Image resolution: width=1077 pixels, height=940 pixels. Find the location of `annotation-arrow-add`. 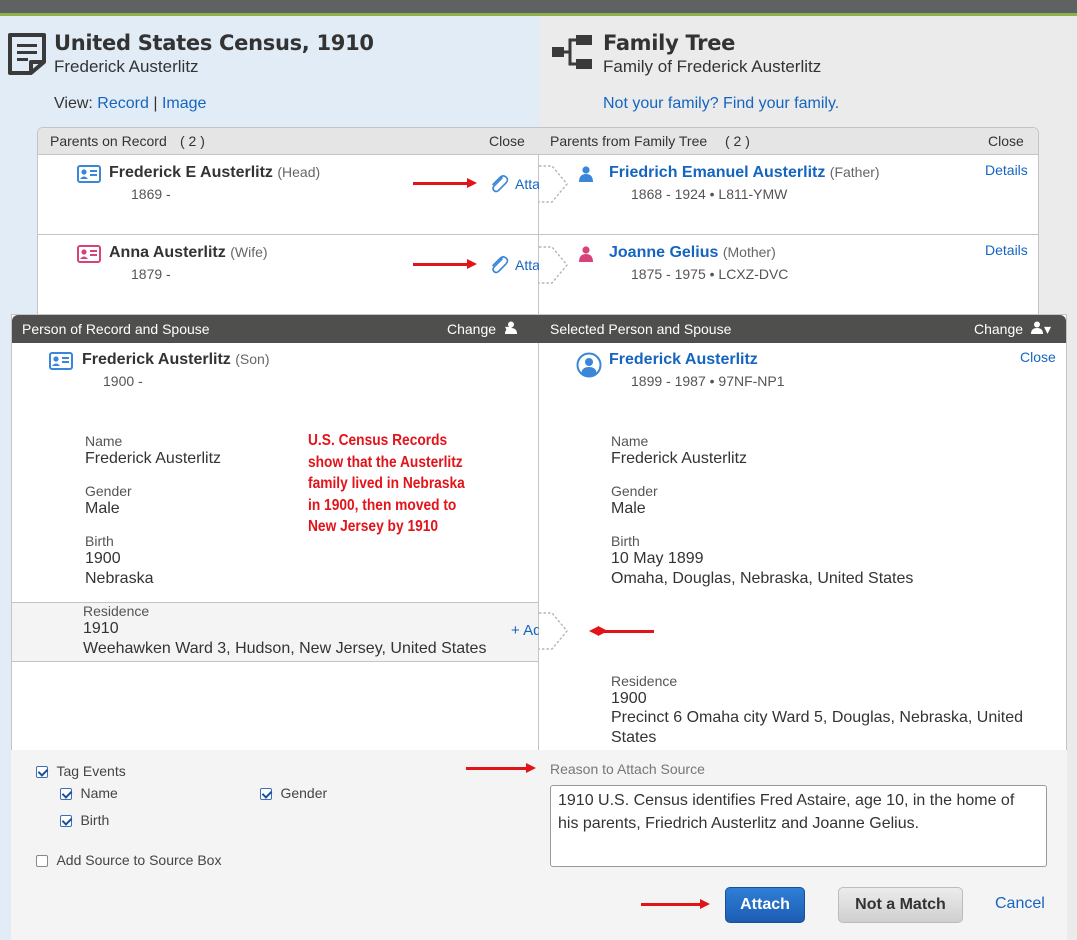

annotation-arrow-add is located at coordinates (621, 631).